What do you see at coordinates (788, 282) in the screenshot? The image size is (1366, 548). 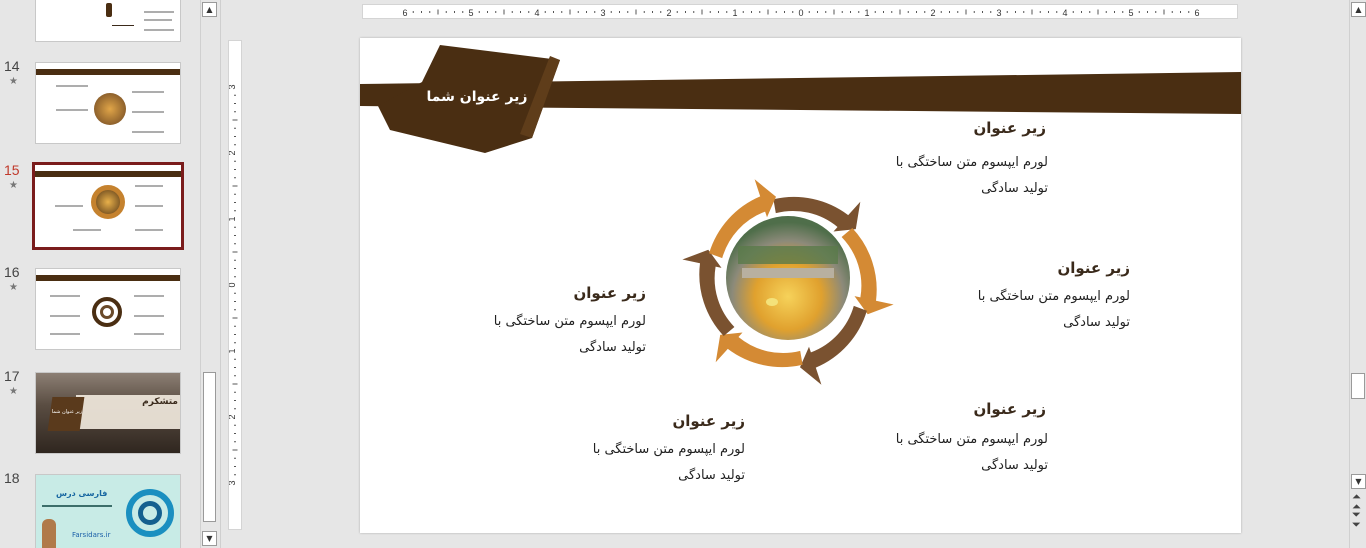 I see `circular-arrows-diagram` at bounding box center [788, 282].